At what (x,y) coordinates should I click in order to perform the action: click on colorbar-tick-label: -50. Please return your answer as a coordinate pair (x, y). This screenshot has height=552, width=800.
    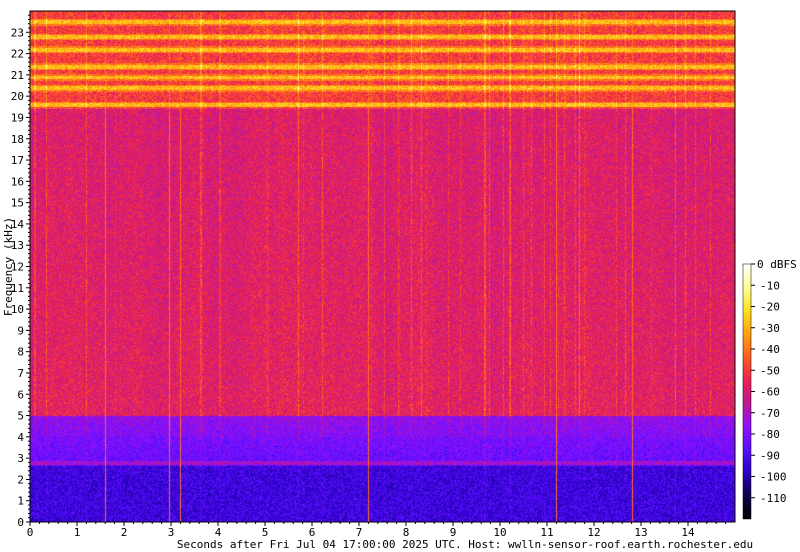
    Looking at the image, I should click on (770, 370).